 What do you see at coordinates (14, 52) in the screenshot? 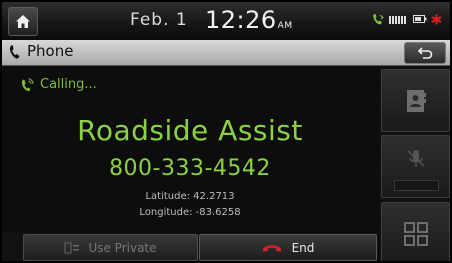
I see `phone-handset-icon` at bounding box center [14, 52].